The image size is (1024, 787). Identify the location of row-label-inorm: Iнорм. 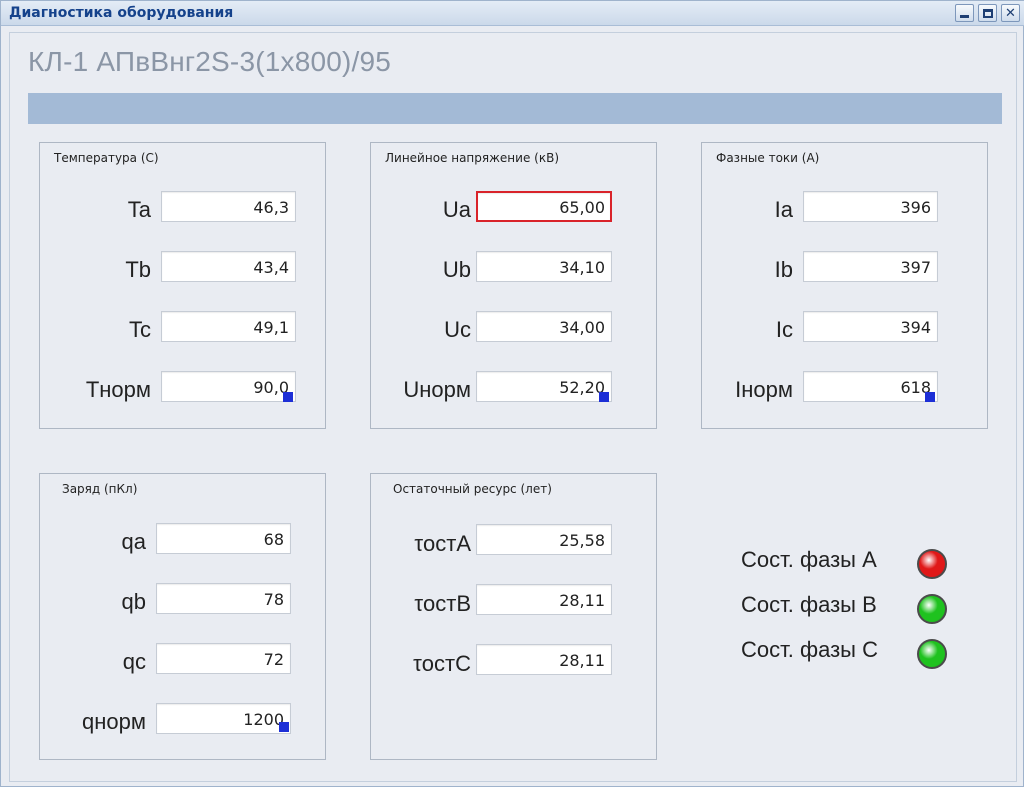
(764, 389).